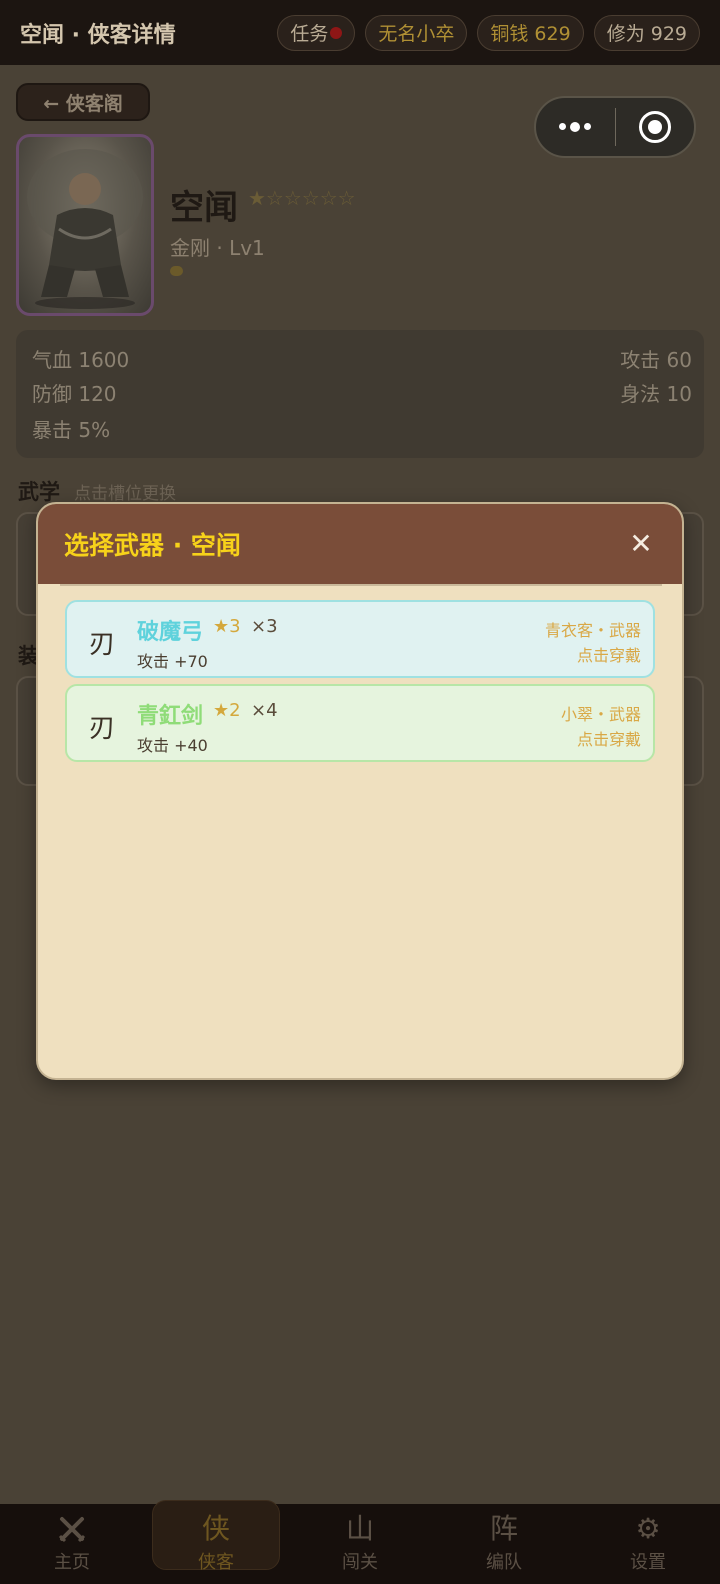 This screenshot has height=1584, width=720. I want to click on weapon-item: 刃 破魔弓 ★3 ×3 攻击 +70 青衣客・武器 点击穿戴, so click(360, 639).